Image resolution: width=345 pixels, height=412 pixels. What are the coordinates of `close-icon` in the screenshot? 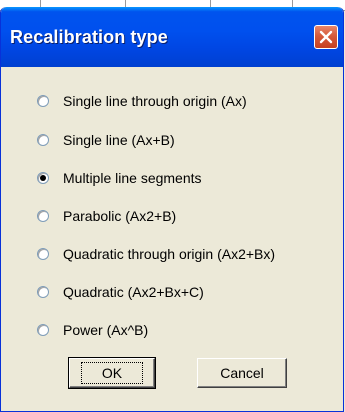 It's located at (326, 37).